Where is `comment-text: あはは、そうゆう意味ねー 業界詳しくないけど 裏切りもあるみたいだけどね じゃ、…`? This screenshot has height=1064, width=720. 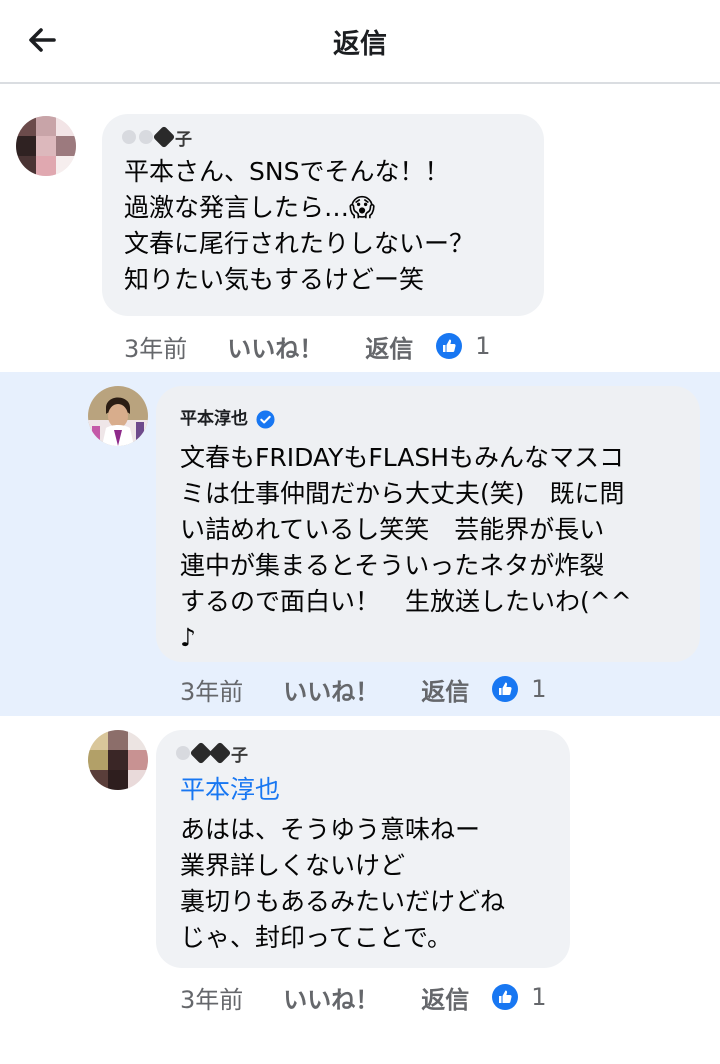 comment-text: あはは、そうゆう意味ねー 業界詳しくないけど 裏切りもあるみたいだけどね じゃ、… is located at coordinates (343, 883).